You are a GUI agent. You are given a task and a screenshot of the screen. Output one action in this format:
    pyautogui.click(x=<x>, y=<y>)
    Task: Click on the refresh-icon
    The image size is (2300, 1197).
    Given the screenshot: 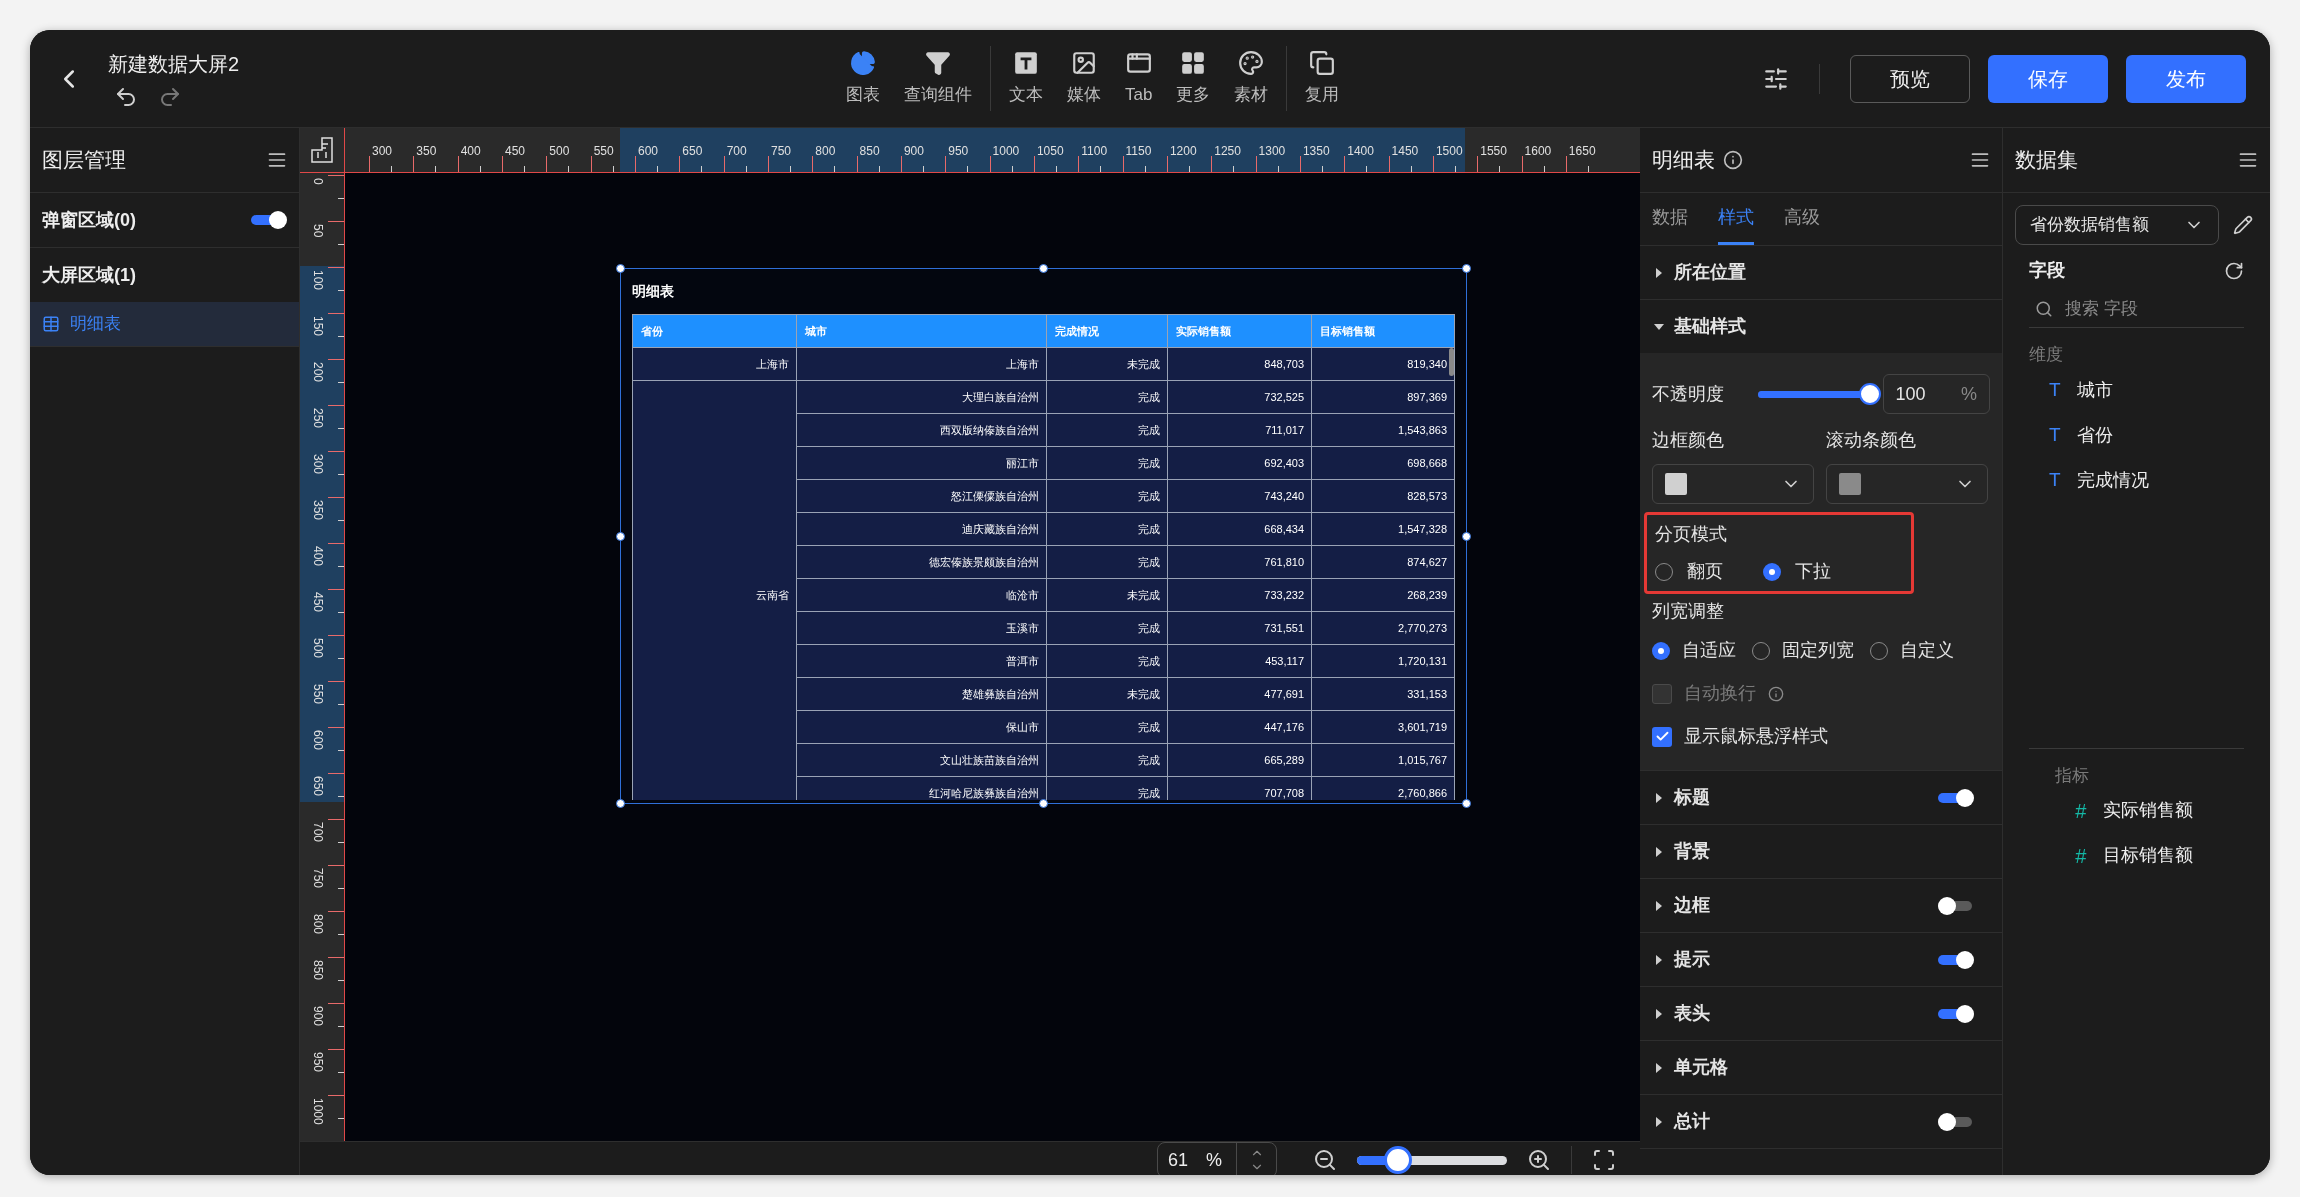 What is the action you would take?
    pyautogui.click(x=2234, y=270)
    